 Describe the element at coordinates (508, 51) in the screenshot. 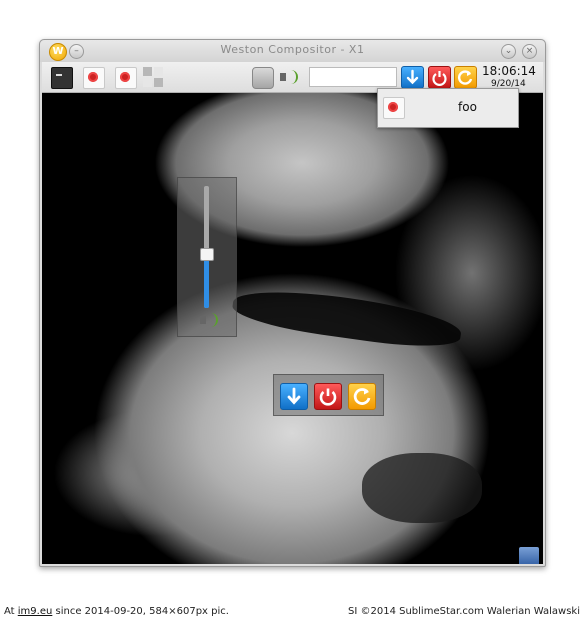

I see `maximize-button: ⌄` at that location.